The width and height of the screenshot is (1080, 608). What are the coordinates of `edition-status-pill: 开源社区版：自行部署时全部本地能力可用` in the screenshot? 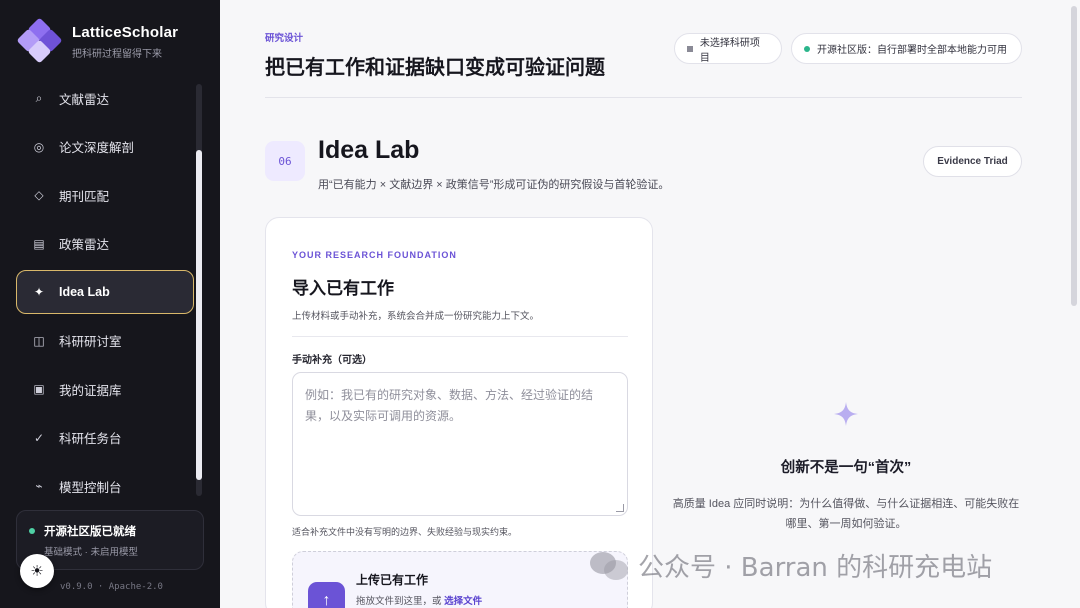 It's located at (906, 48).